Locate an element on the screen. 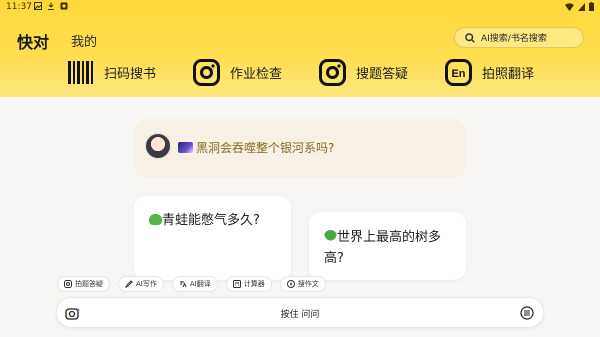 The width and height of the screenshot is (600, 337). compass-icon is located at coordinates (290, 284).